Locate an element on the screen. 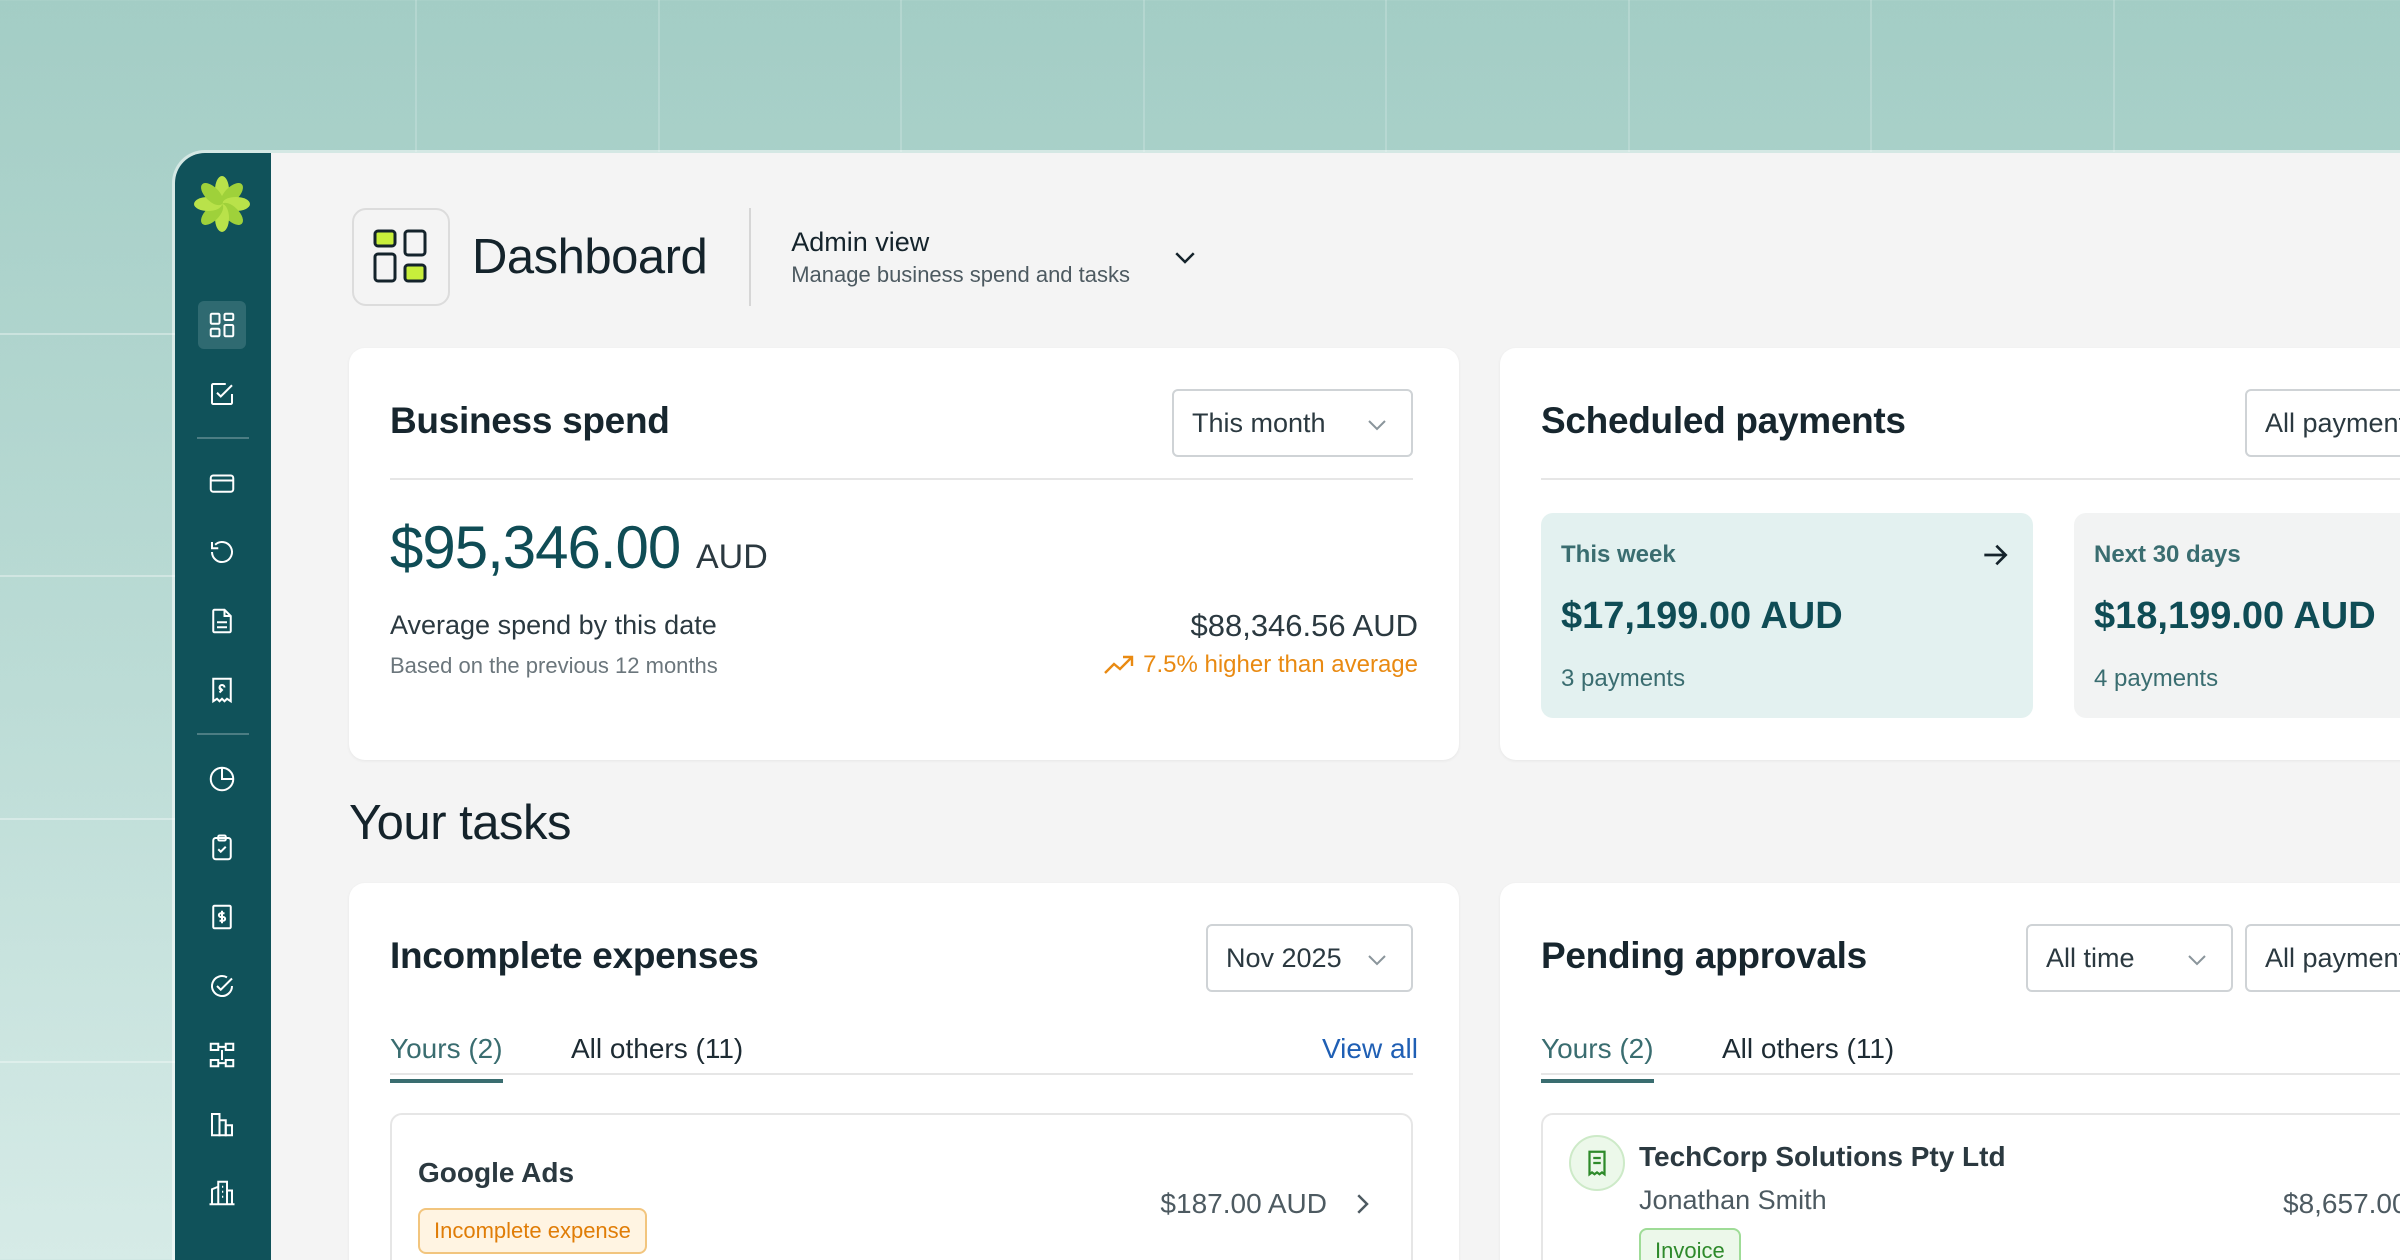  avg-spend-label: Average spend by this date is located at coordinates (553, 625).